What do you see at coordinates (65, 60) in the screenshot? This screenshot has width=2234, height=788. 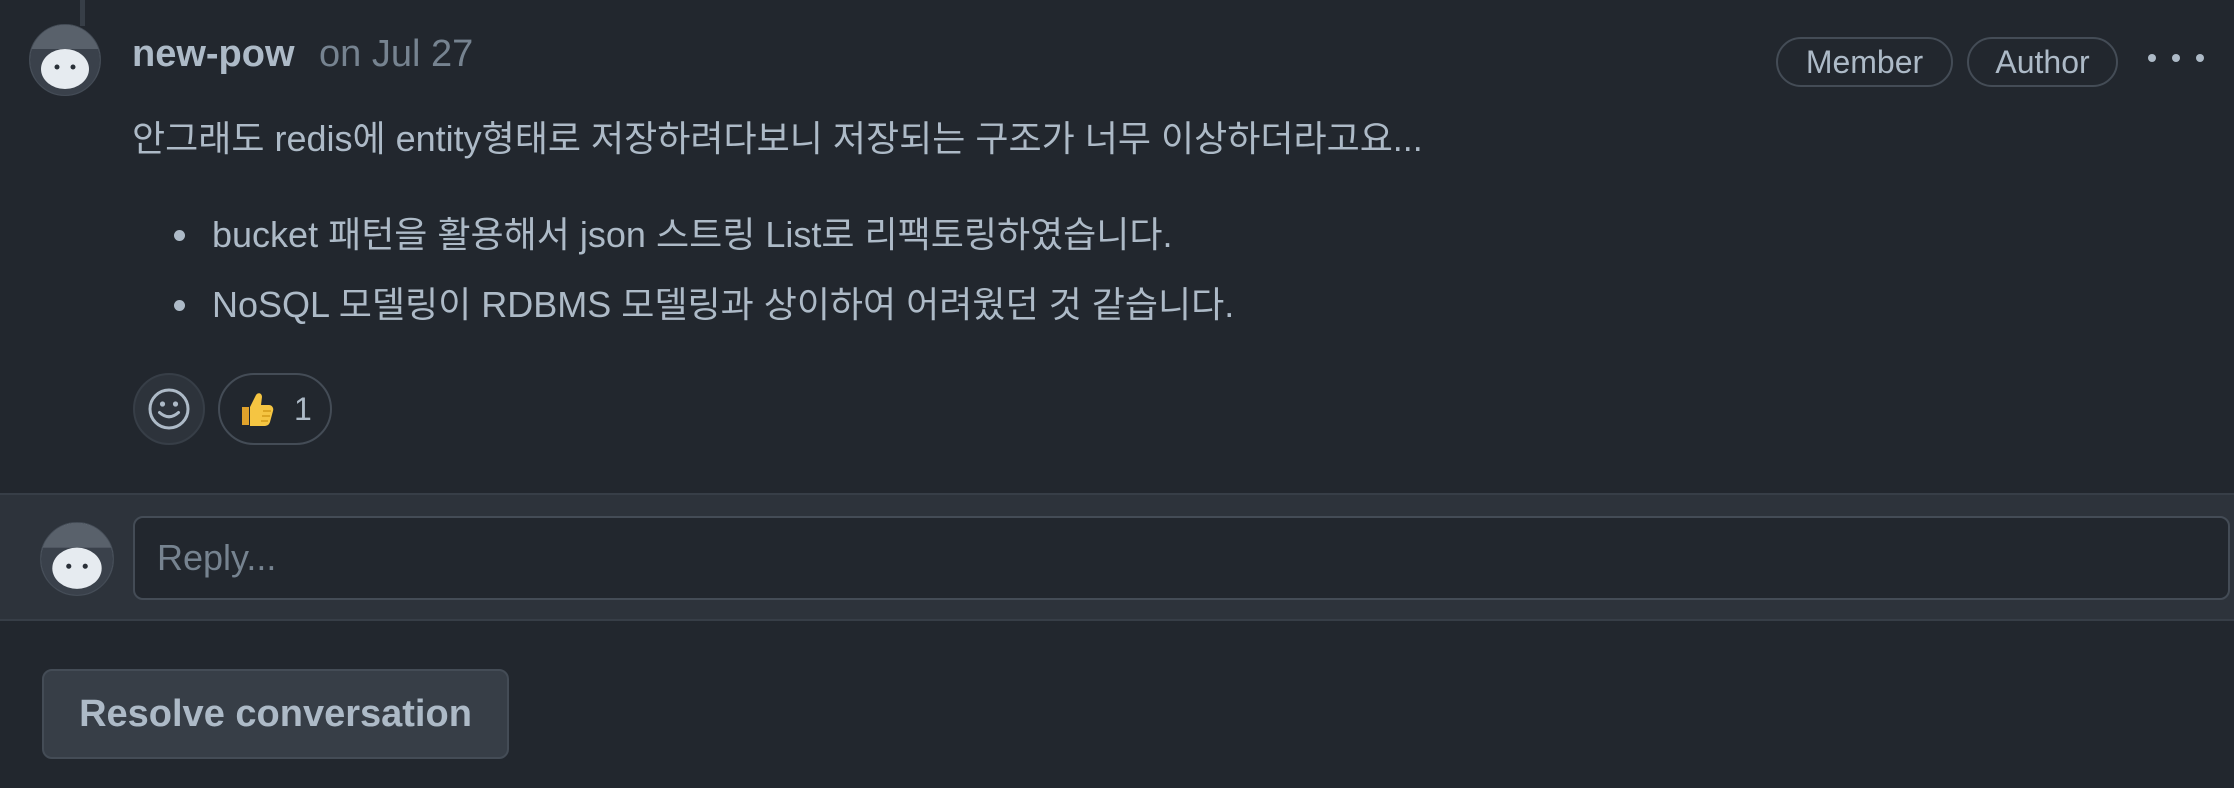 I see `author-avatar` at bounding box center [65, 60].